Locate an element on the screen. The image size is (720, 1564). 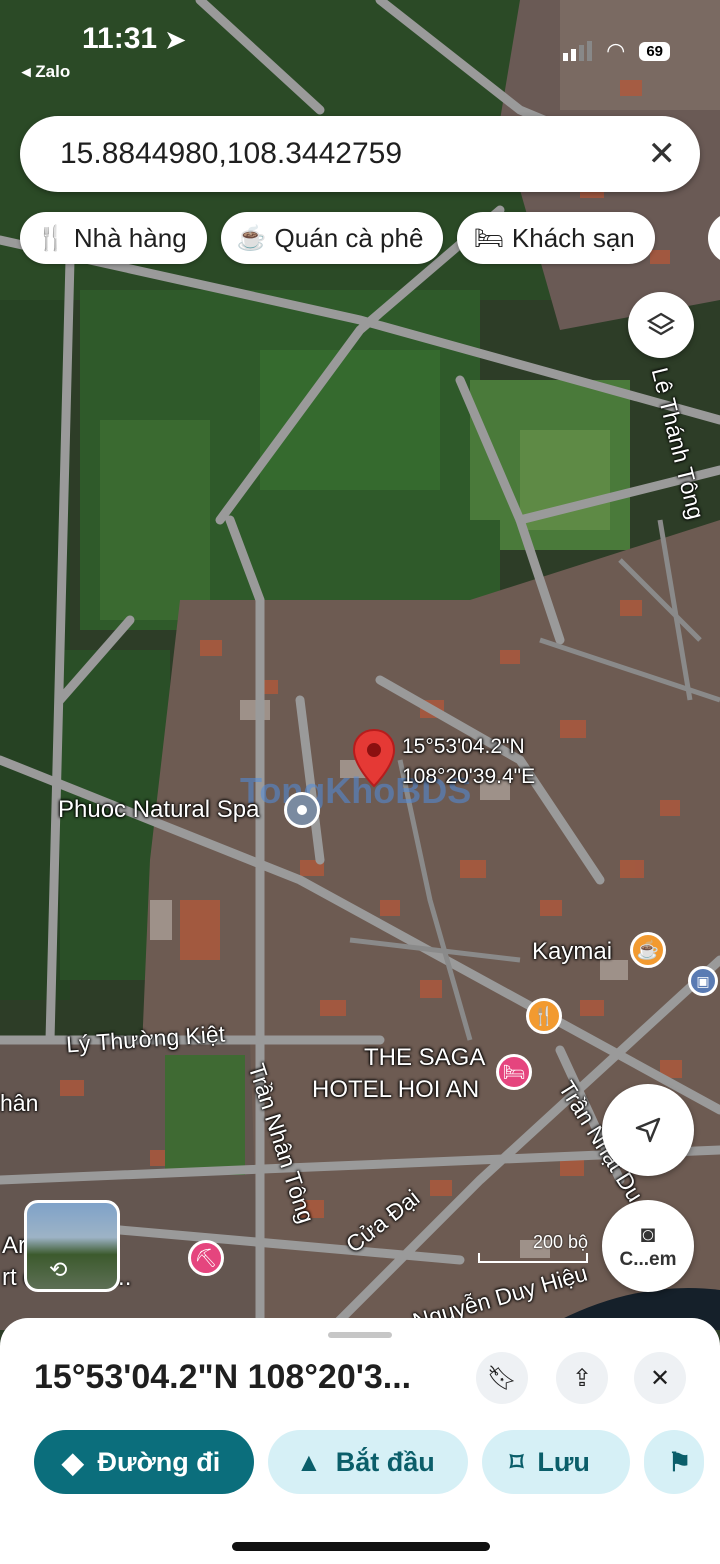
back-to-app-link: ◂ Zalo is located at coordinates (46, 72).